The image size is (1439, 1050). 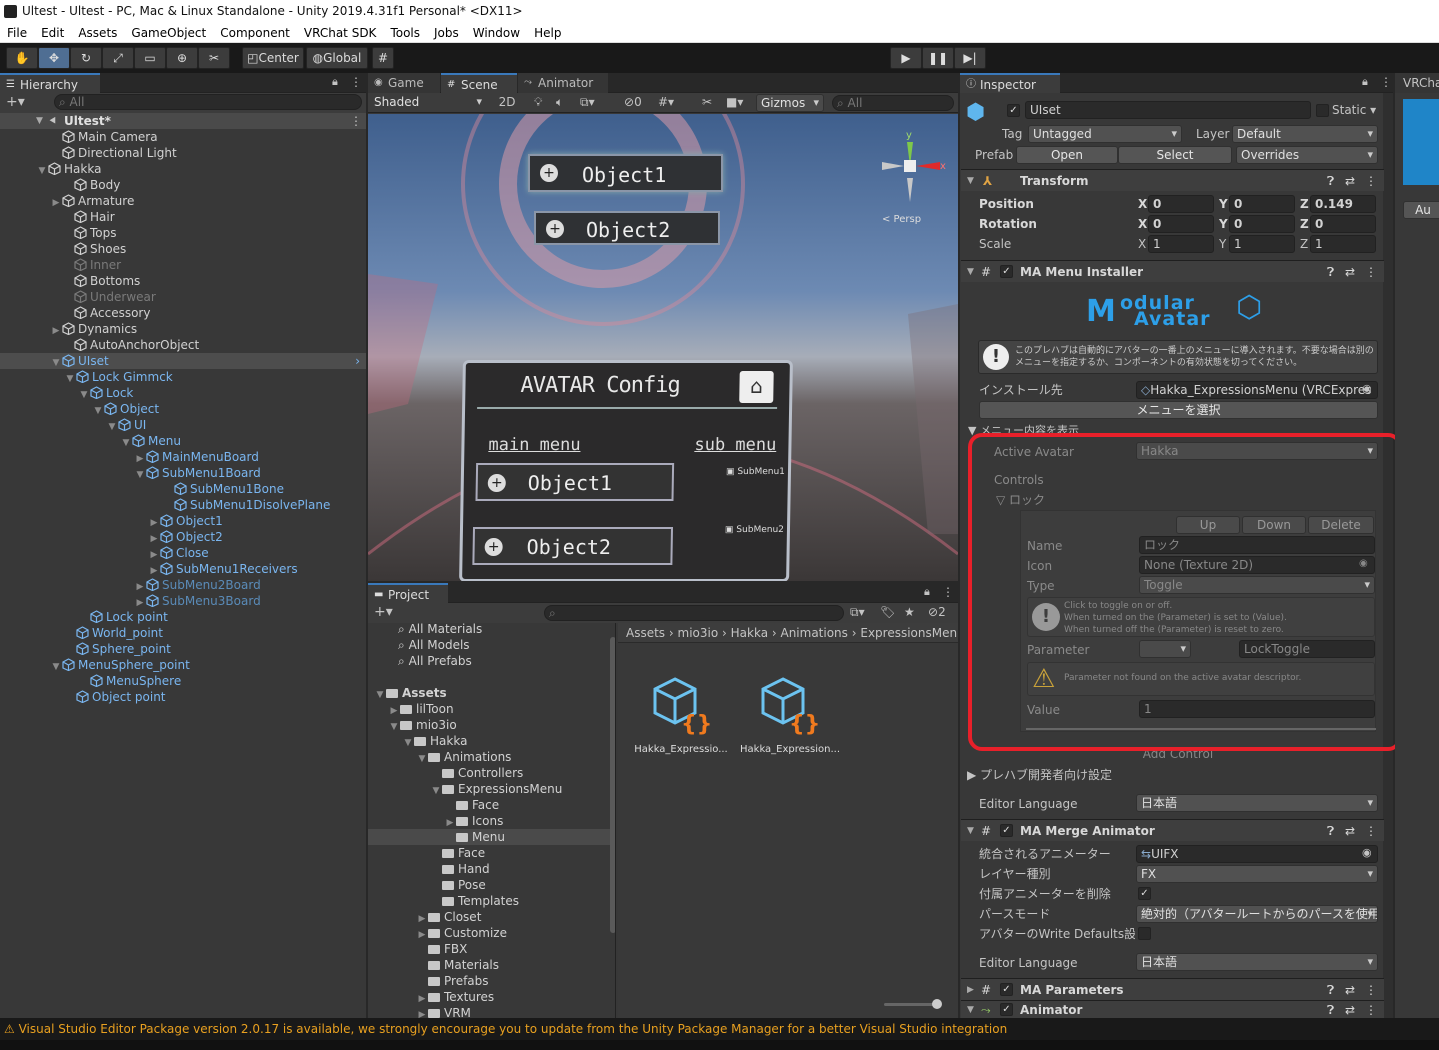 What do you see at coordinates (422, 725) in the screenshot?
I see `project-folder: ▼ mio3io` at bounding box center [422, 725].